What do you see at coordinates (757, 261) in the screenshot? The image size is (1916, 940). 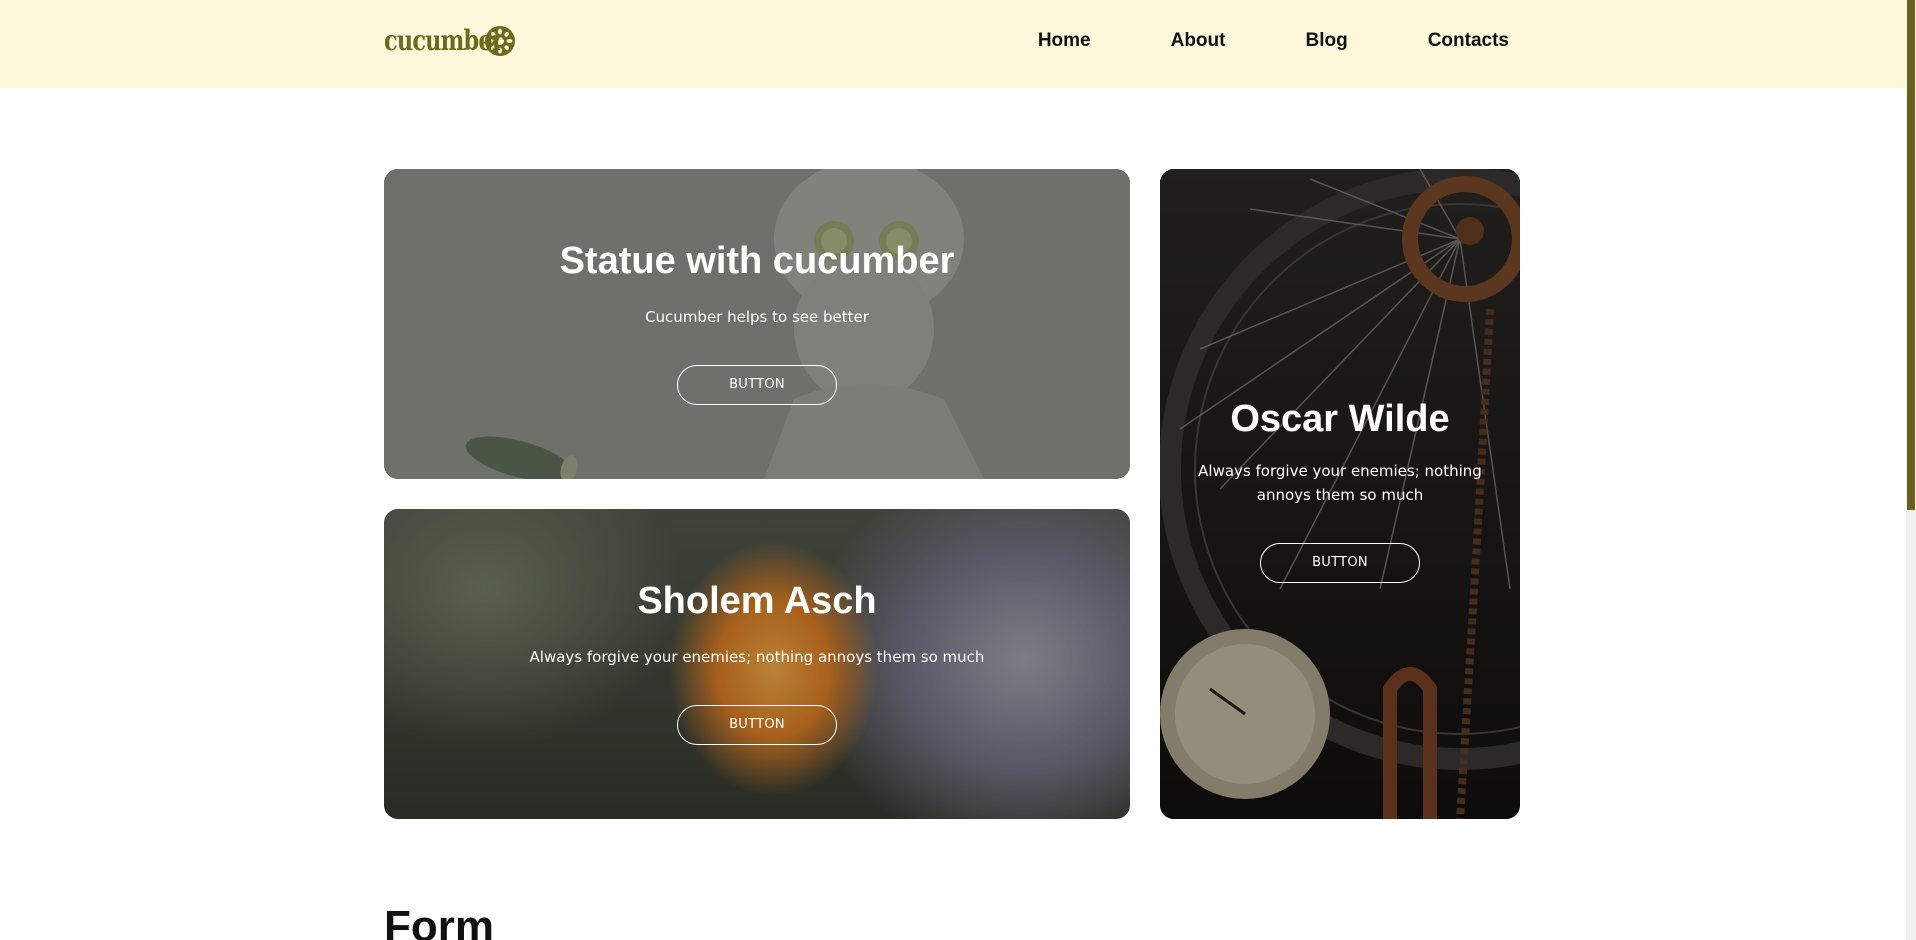 I see `card-title: Statue with cucumber` at bounding box center [757, 261].